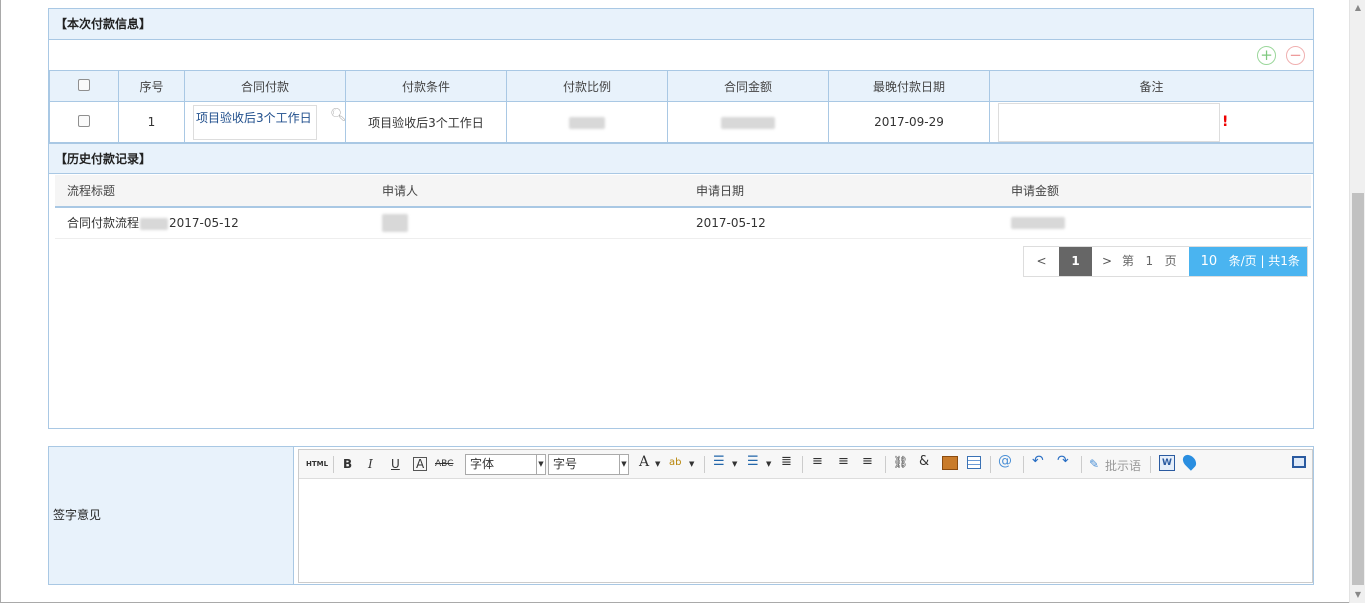 This screenshot has width=1365, height=603. Describe the element at coordinates (841, 223) in the screenshot. I see `apply-date-value: 2017-05-12` at that location.